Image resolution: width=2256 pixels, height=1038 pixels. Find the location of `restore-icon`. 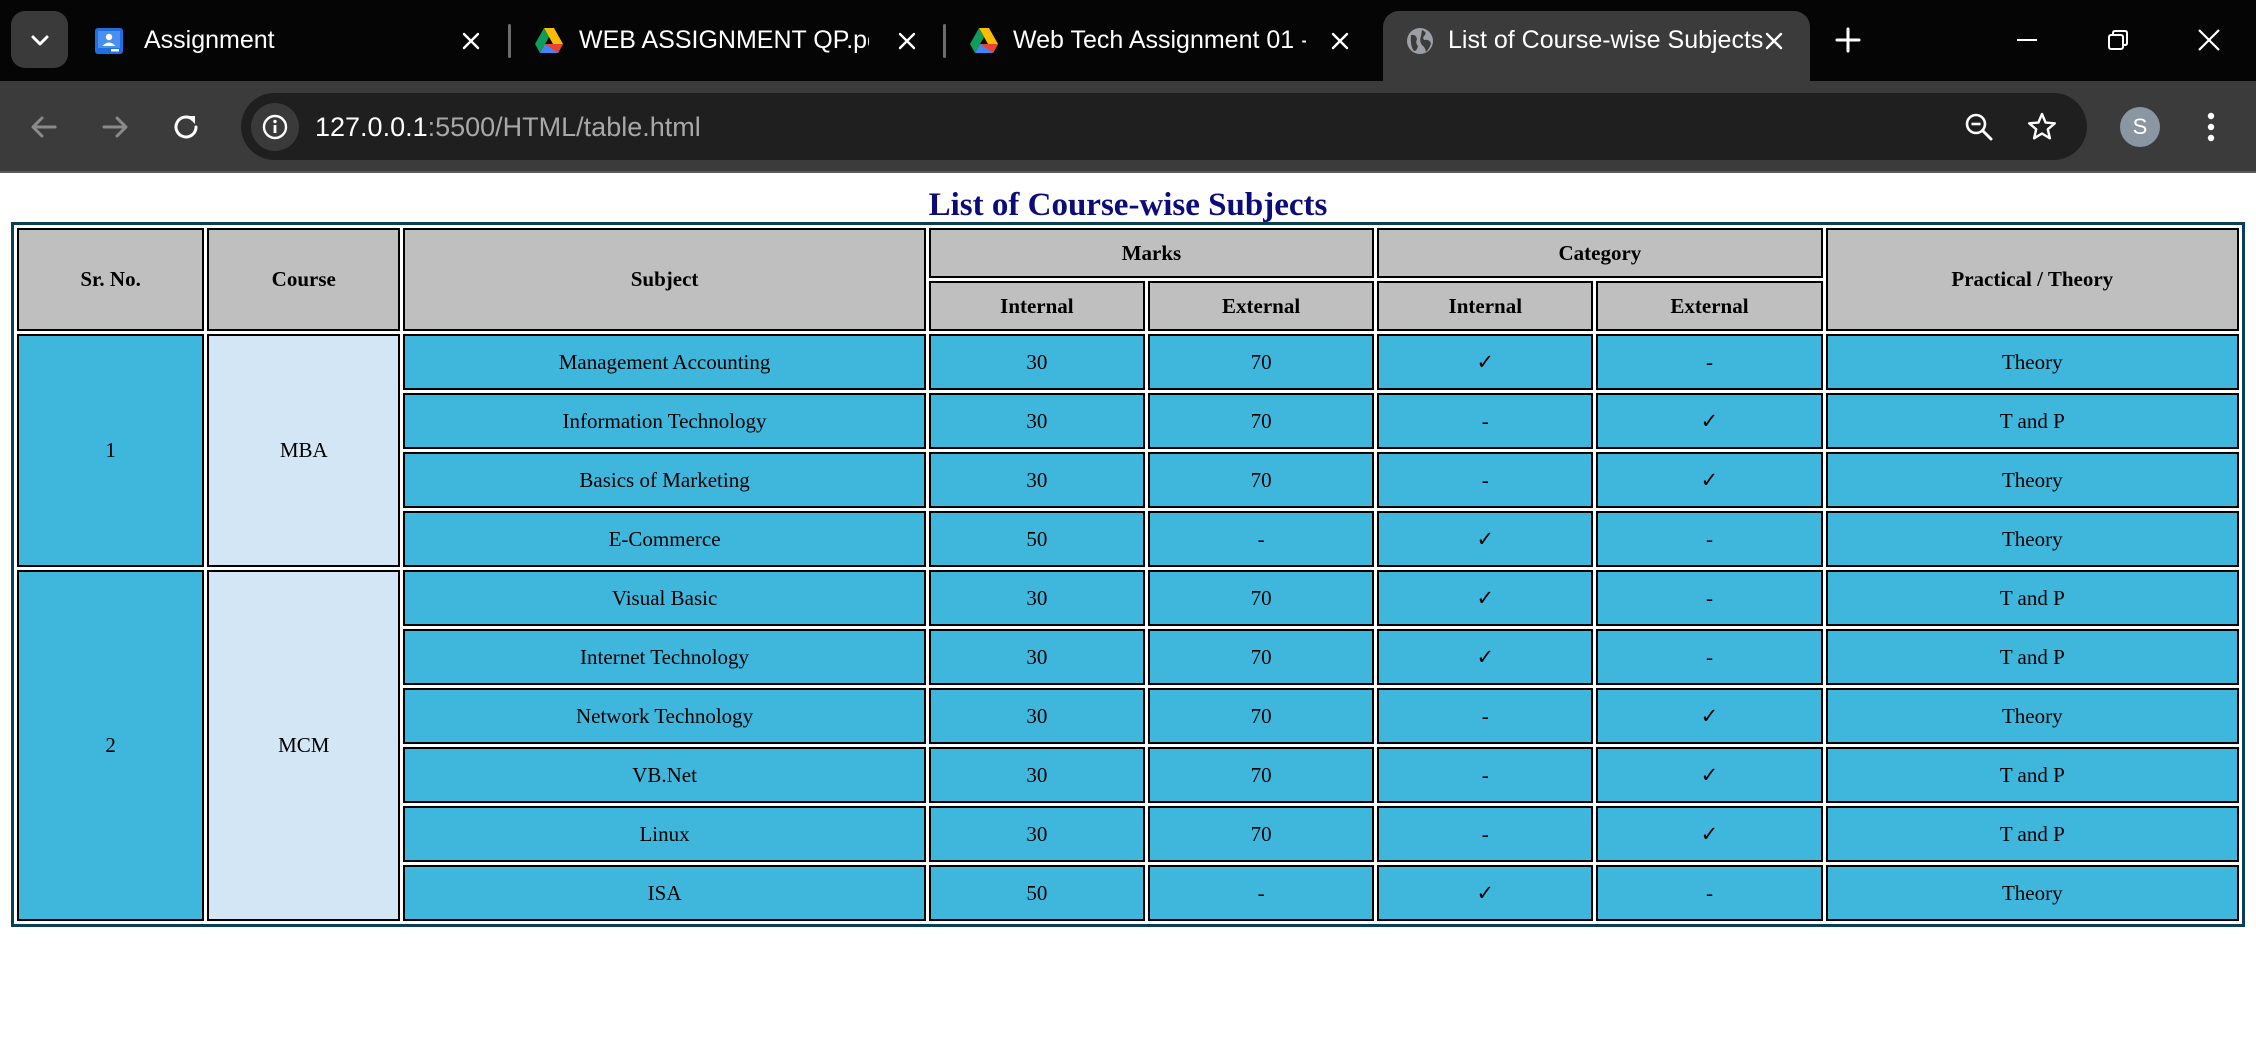

restore-icon is located at coordinates (2118, 40).